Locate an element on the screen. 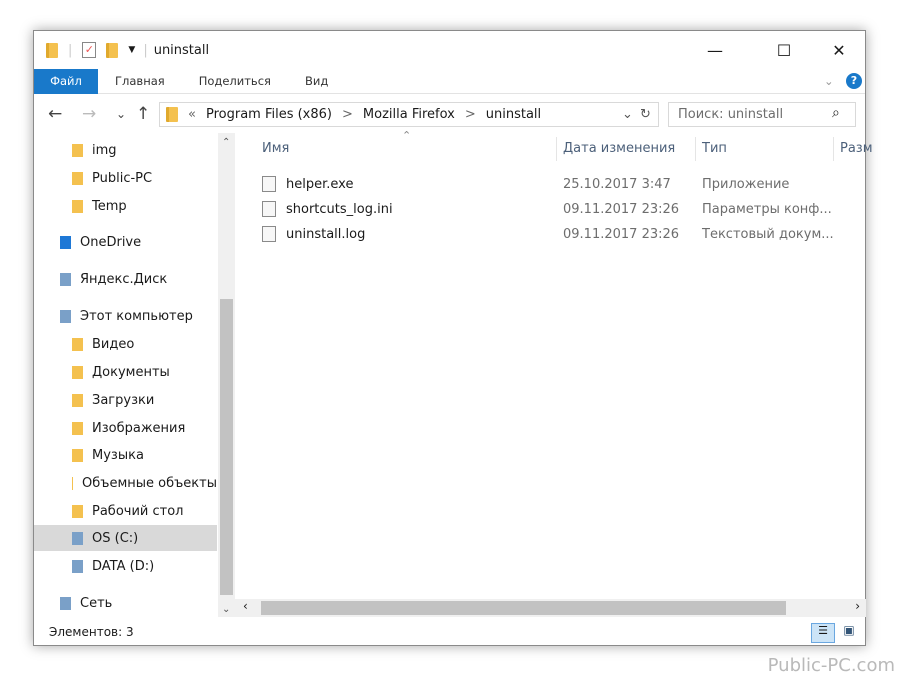  tab-home: Главная is located at coordinates (140, 81).